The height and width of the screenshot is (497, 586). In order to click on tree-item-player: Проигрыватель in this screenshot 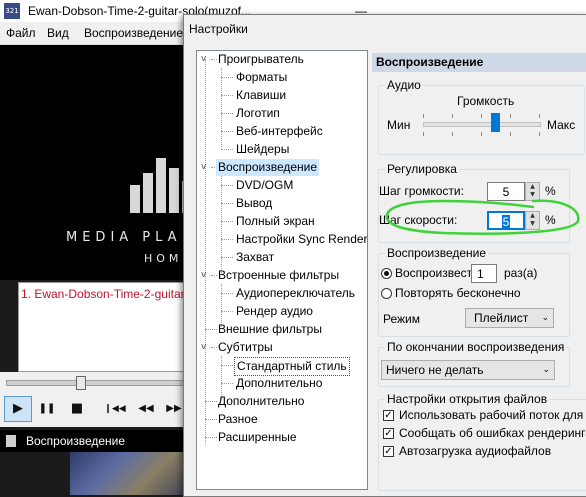, I will do `click(261, 59)`.